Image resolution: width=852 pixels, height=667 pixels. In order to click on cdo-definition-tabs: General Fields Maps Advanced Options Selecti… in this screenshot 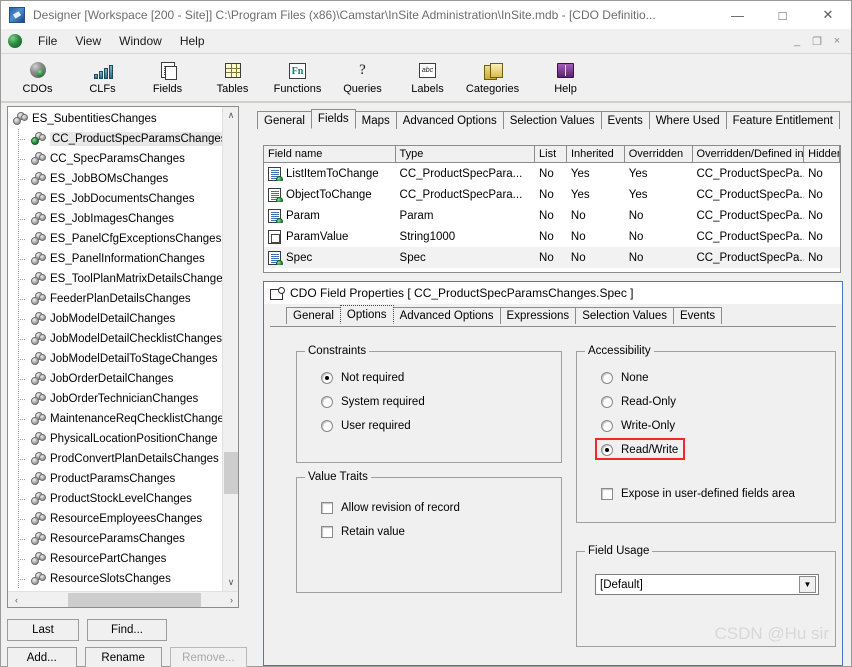, I will do `click(548, 119)`.